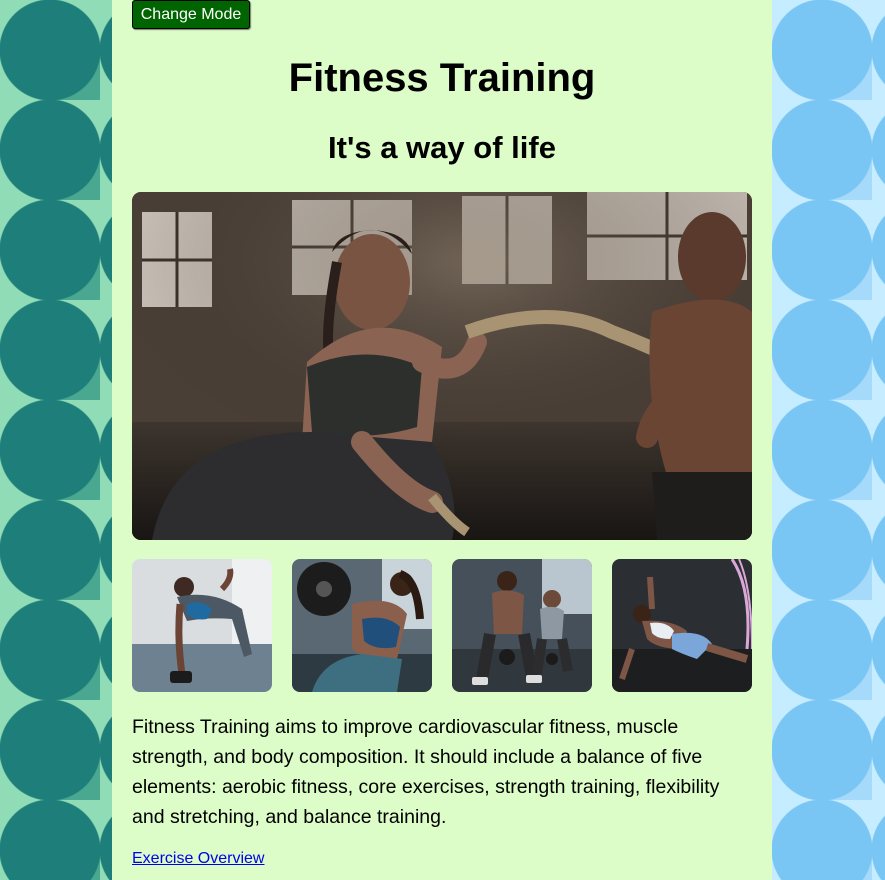 This screenshot has height=880, width=885. I want to click on page-title: Fitness Training, so click(442, 78).